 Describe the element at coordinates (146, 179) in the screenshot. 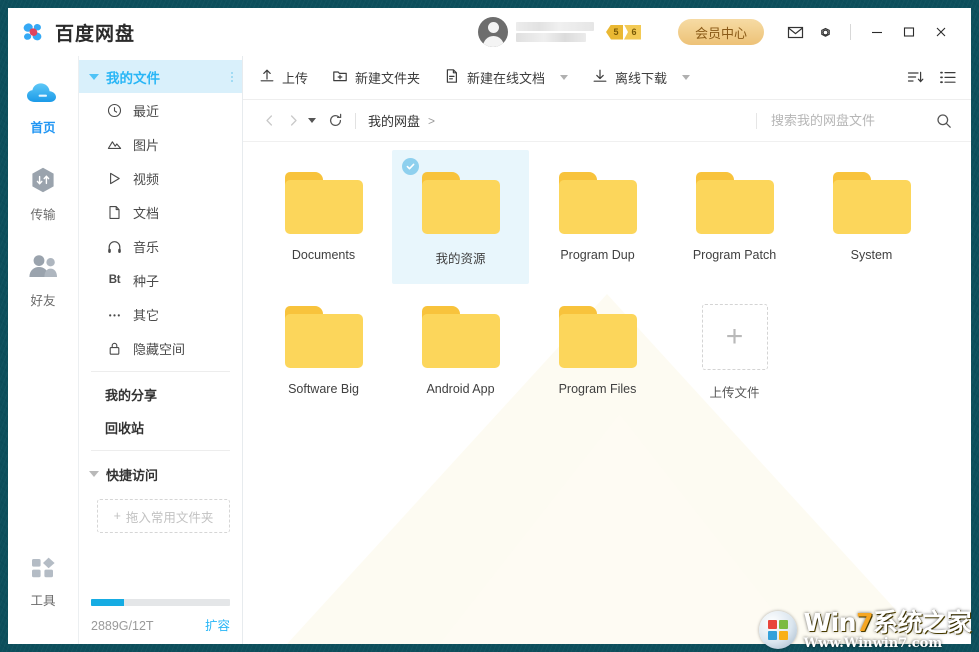

I see `tree-label-videos: 视频` at that location.